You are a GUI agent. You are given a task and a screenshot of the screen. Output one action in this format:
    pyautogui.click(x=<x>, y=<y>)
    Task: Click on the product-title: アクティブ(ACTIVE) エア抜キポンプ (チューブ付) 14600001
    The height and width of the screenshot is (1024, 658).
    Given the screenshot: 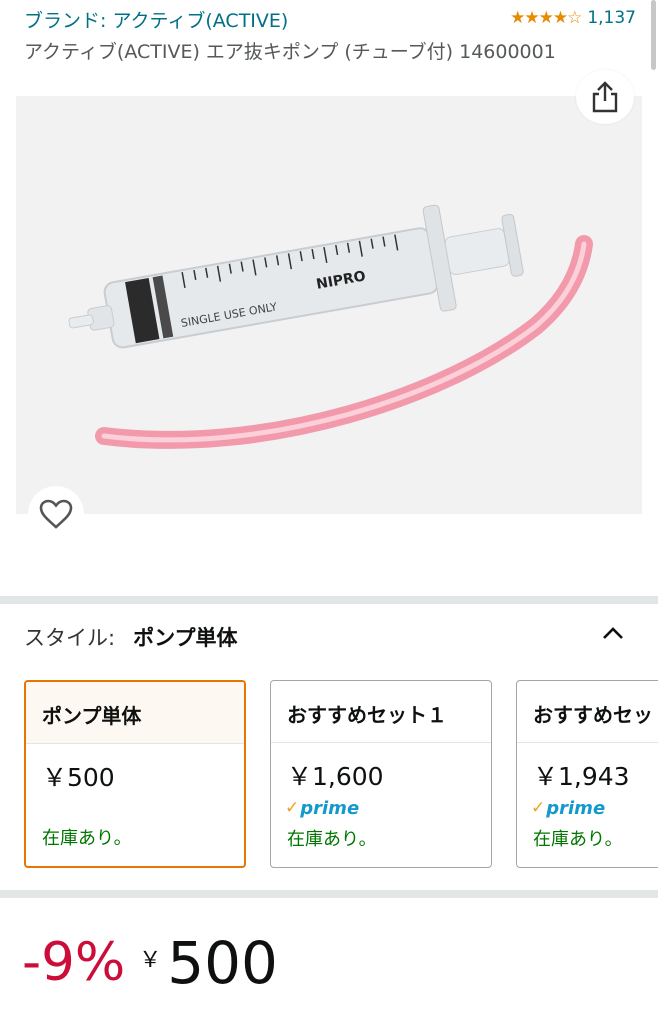 What is the action you would take?
    pyautogui.click(x=290, y=52)
    